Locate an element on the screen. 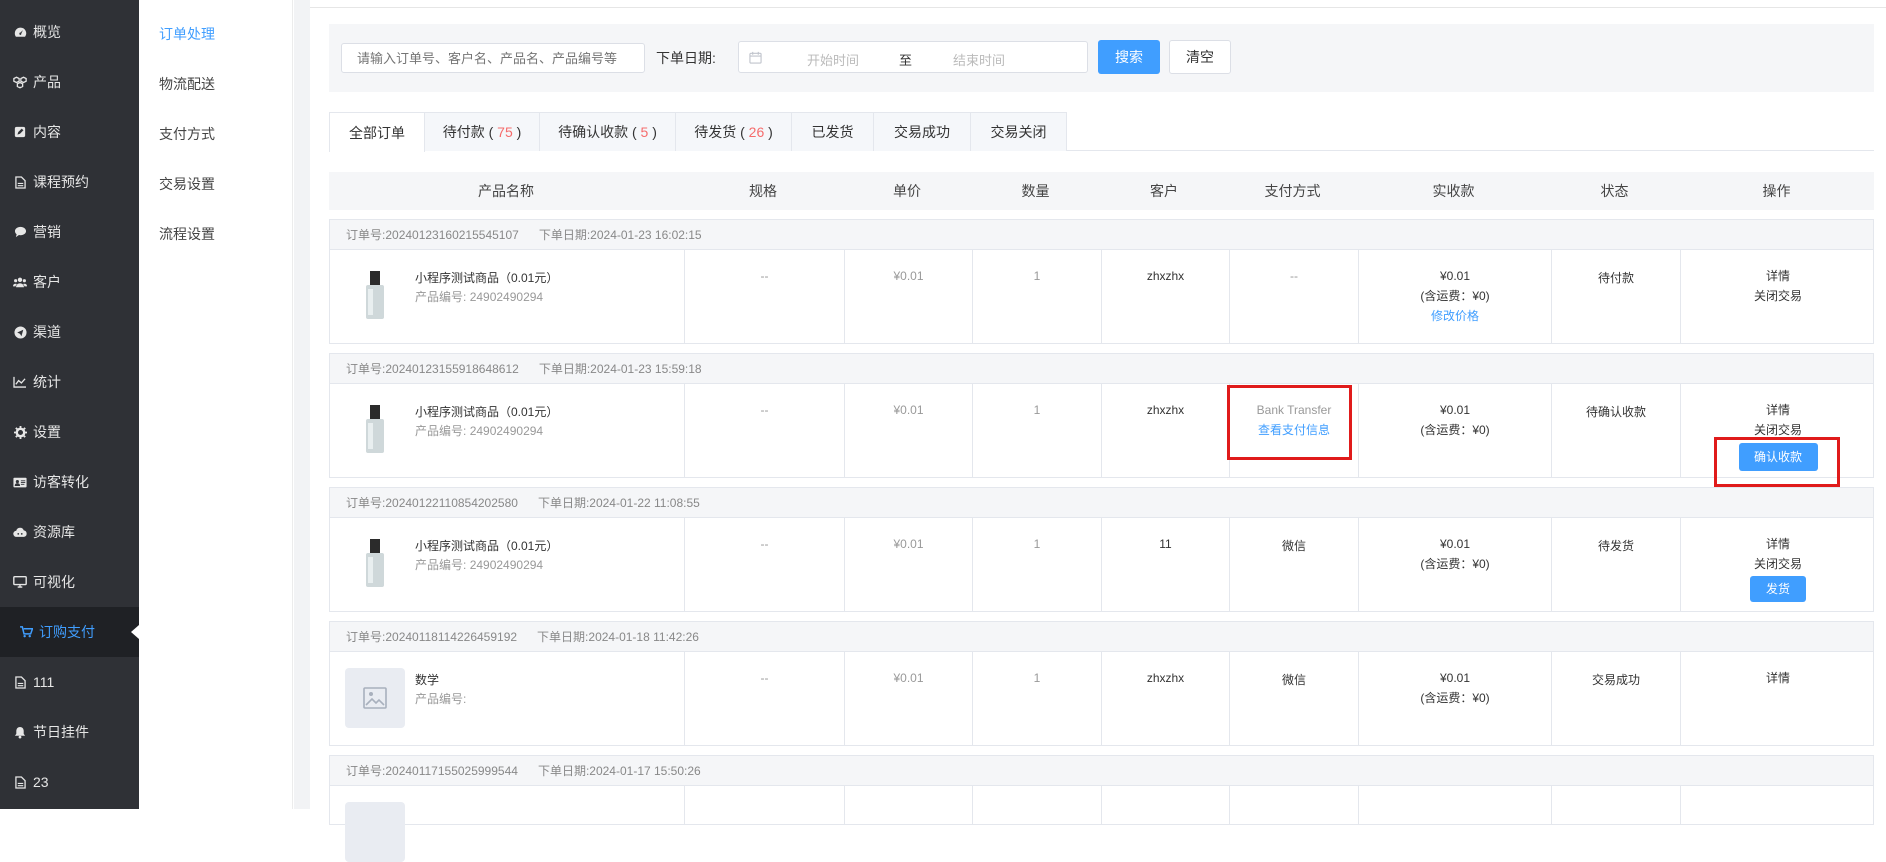  tab-completed: 交易成功 is located at coordinates (922, 131).